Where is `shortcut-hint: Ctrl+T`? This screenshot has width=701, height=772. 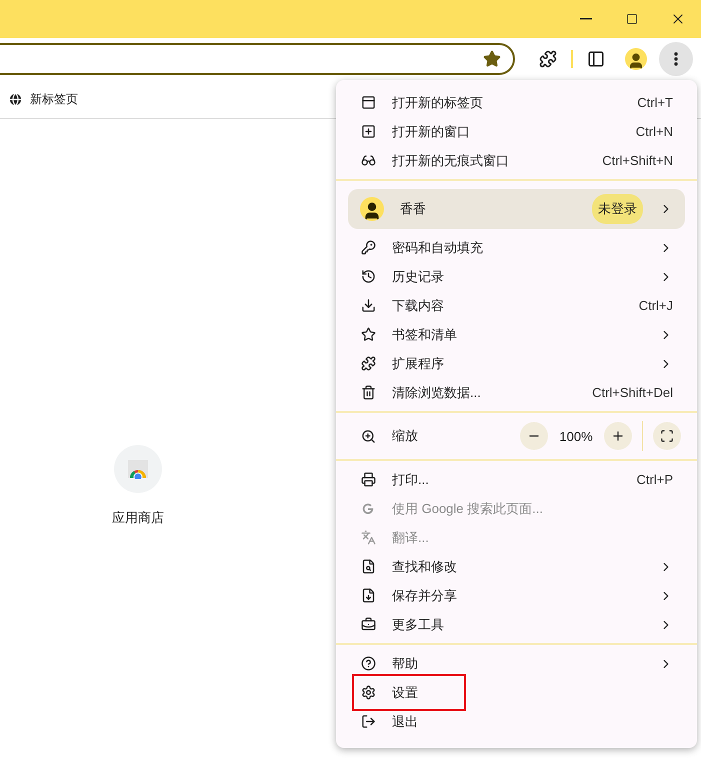 shortcut-hint: Ctrl+T is located at coordinates (655, 102).